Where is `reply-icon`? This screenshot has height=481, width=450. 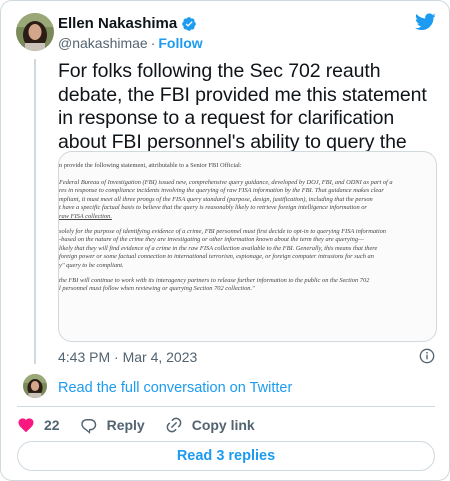 reply-icon is located at coordinates (88, 426).